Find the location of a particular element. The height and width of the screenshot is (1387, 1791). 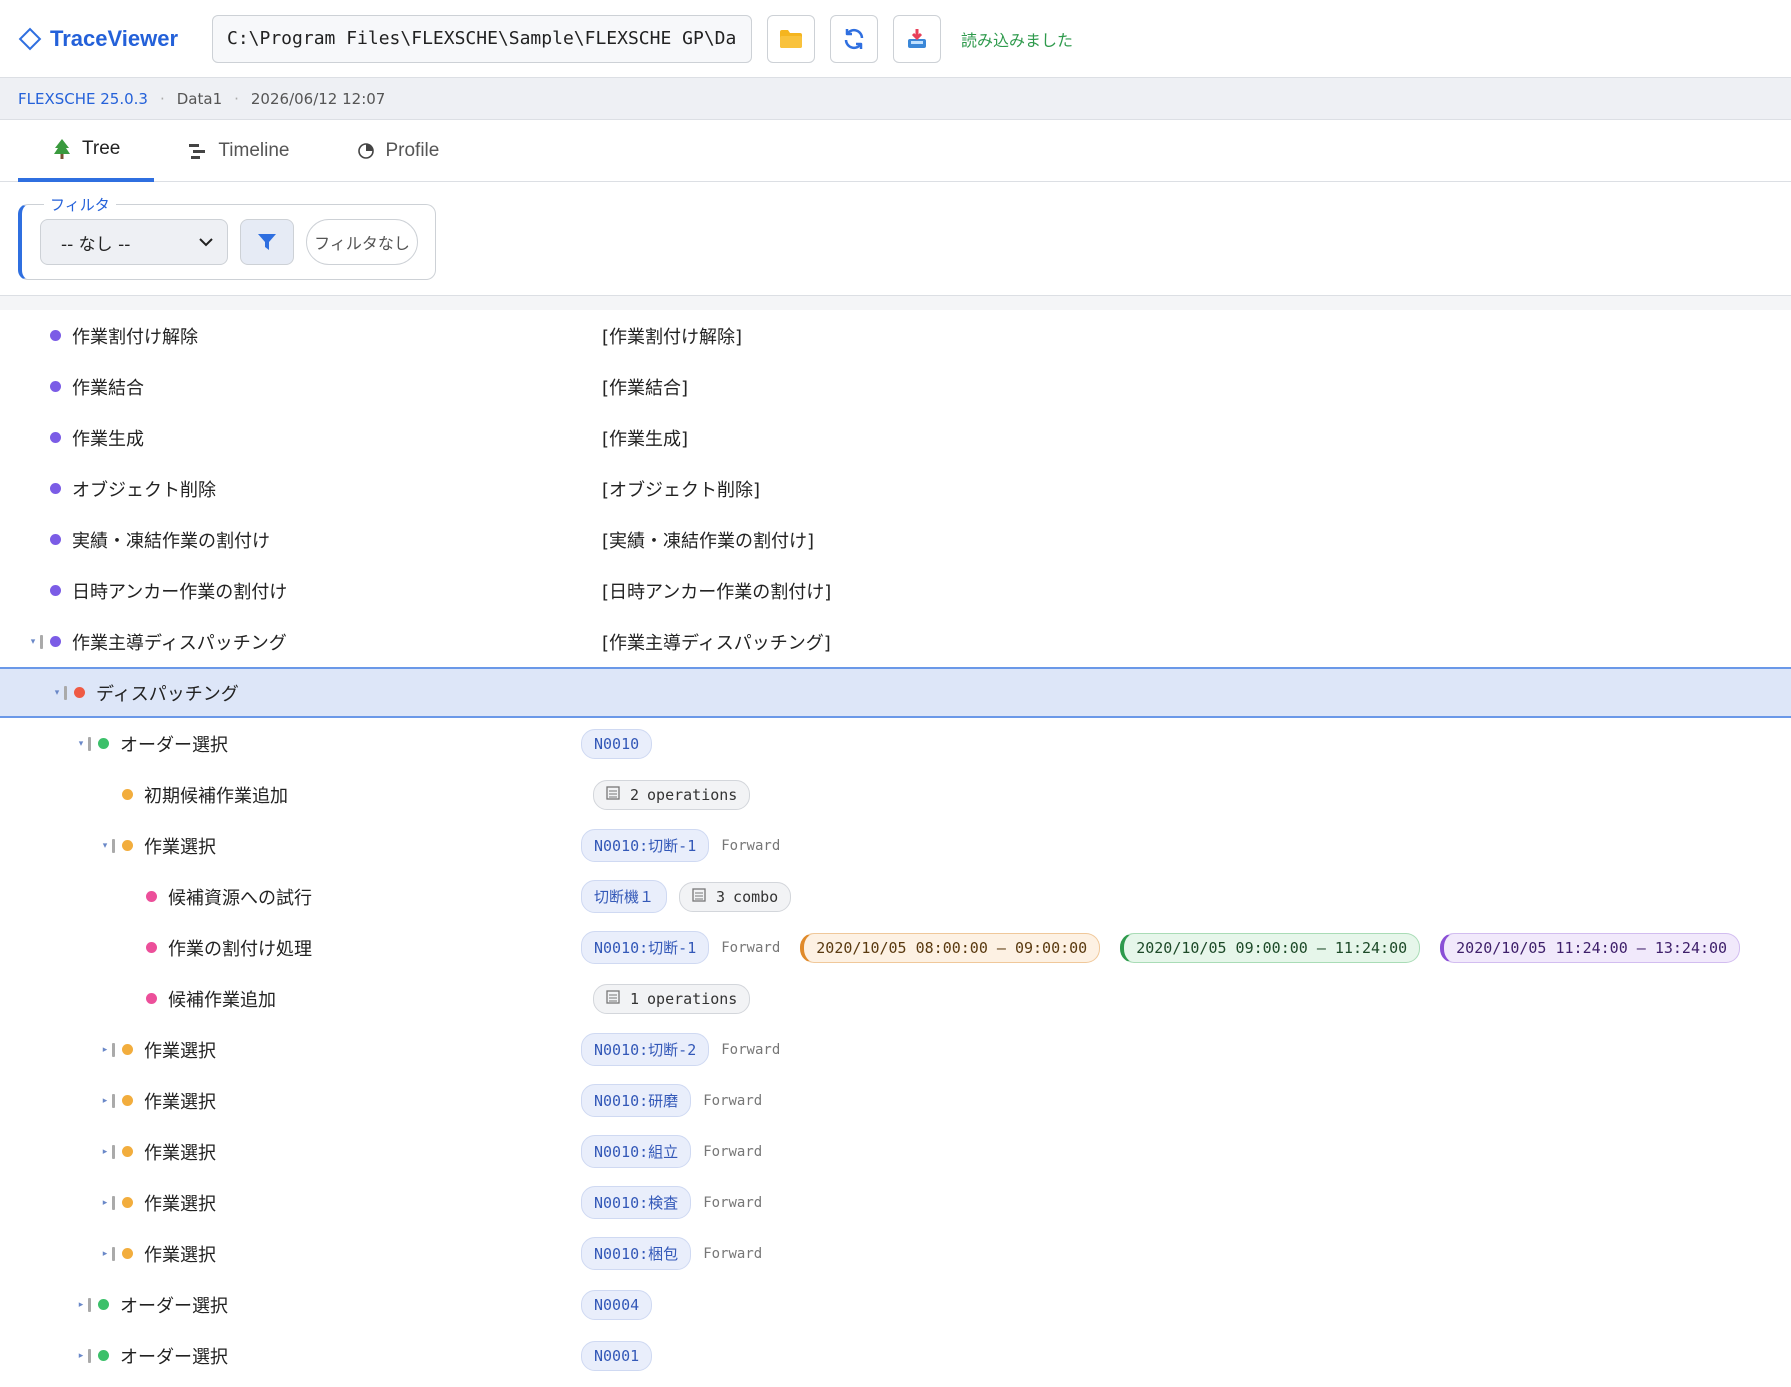

tree-row-label: 候補資源への試行 is located at coordinates (240, 898).